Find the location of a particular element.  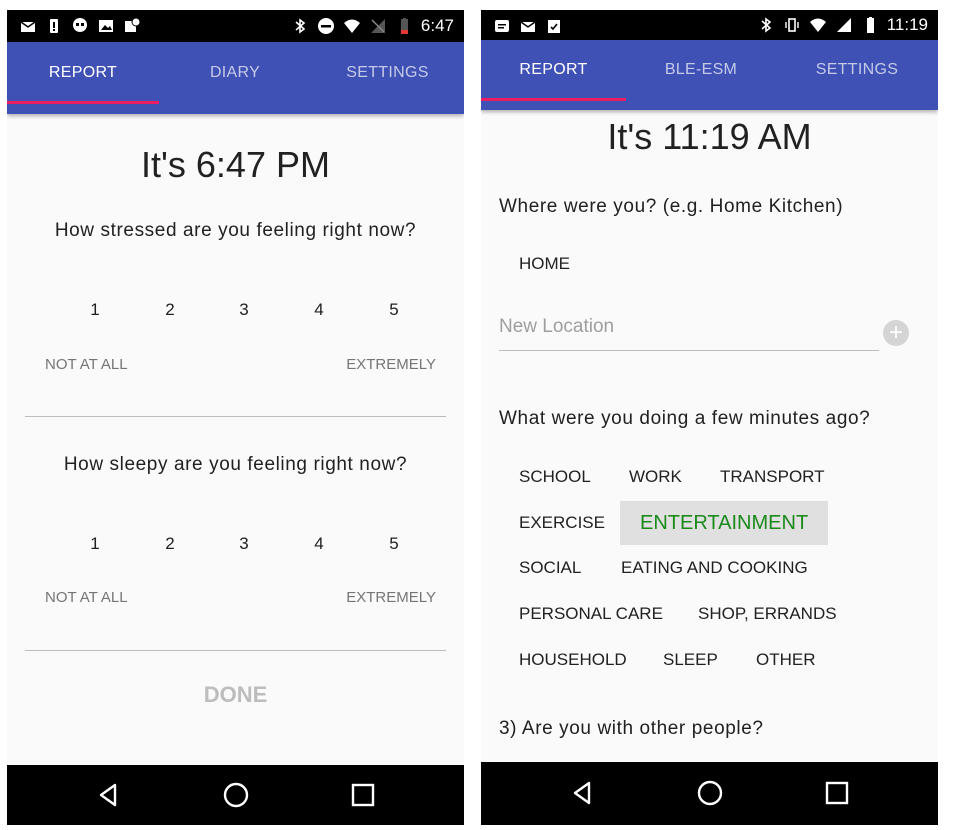

tab-bar: REPORT BLE-ESM SETTINGS is located at coordinates (709, 75).